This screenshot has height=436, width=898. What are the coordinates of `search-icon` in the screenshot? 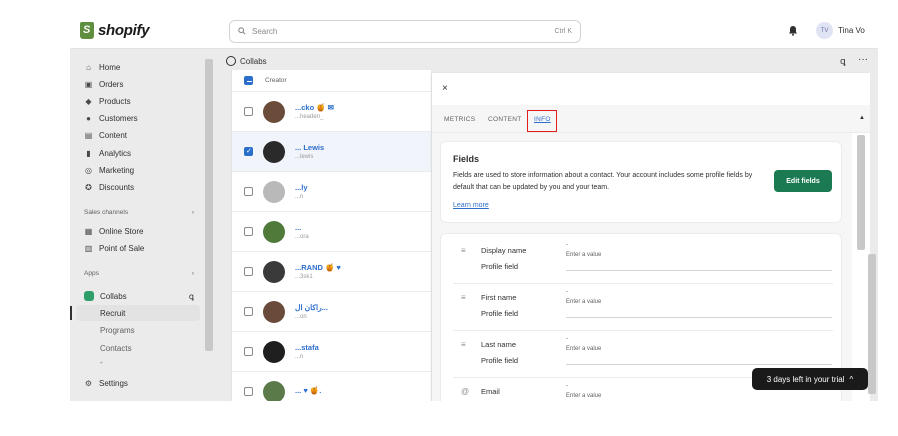 It's located at (242, 31).